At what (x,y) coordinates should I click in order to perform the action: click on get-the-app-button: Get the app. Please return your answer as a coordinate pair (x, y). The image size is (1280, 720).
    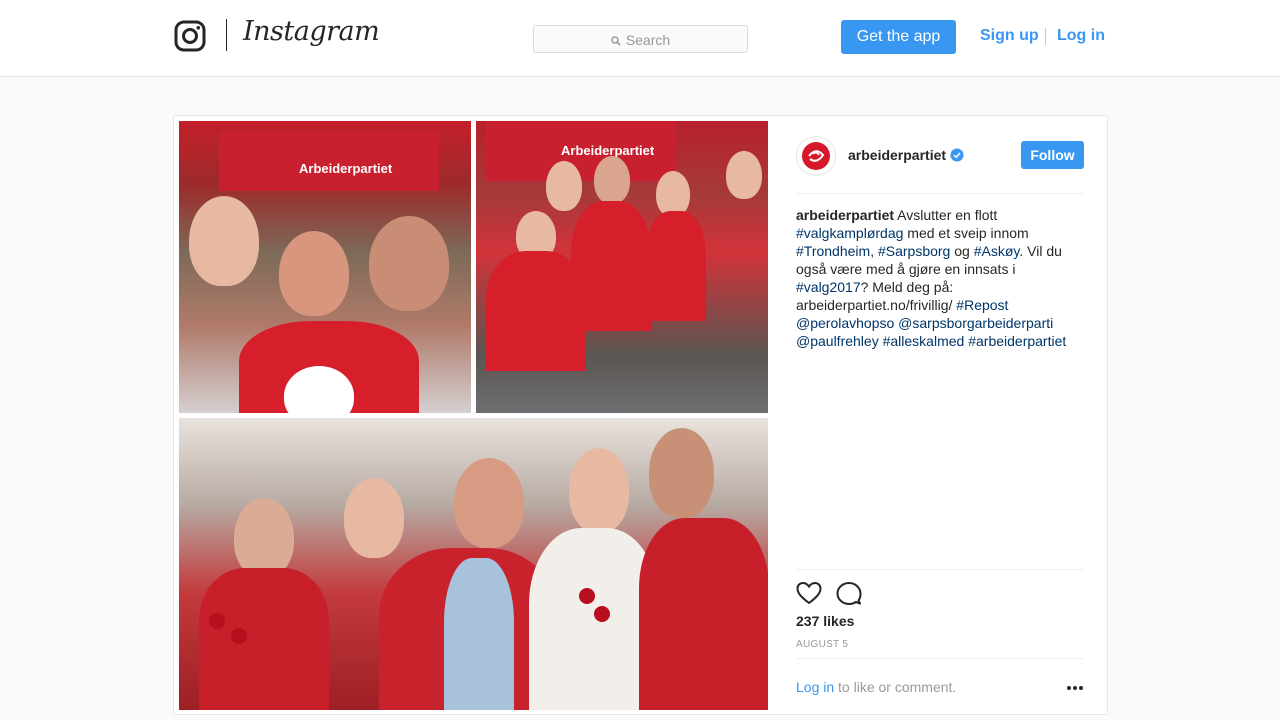
    Looking at the image, I should click on (898, 37).